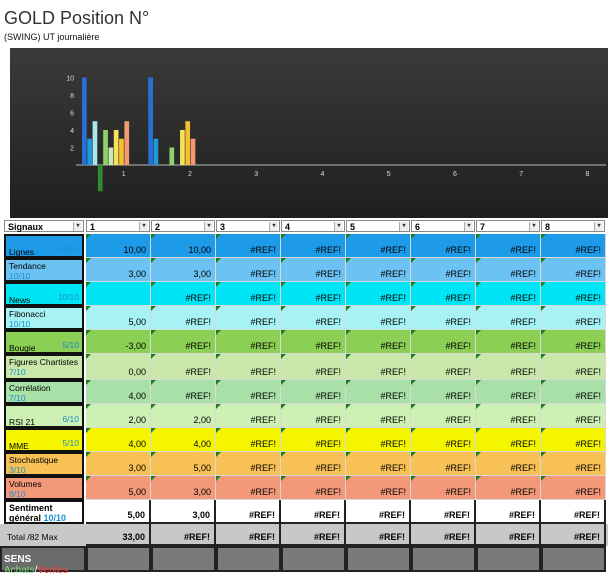  I want to click on table-cell: 10,00, so click(118, 246).